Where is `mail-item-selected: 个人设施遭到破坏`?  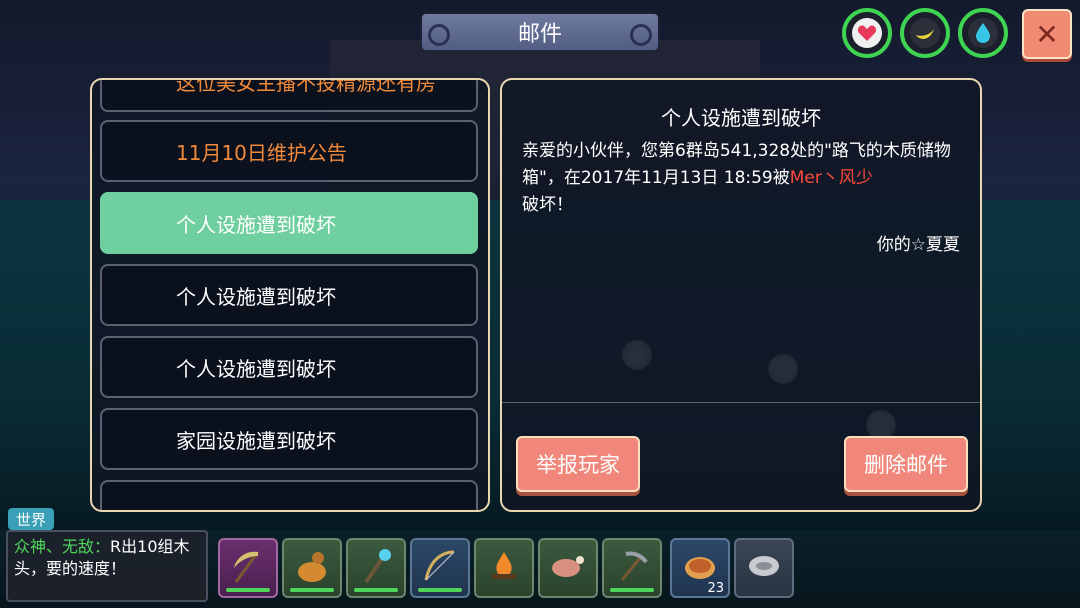 mail-item-selected: 个人设施遭到破坏 is located at coordinates (289, 223).